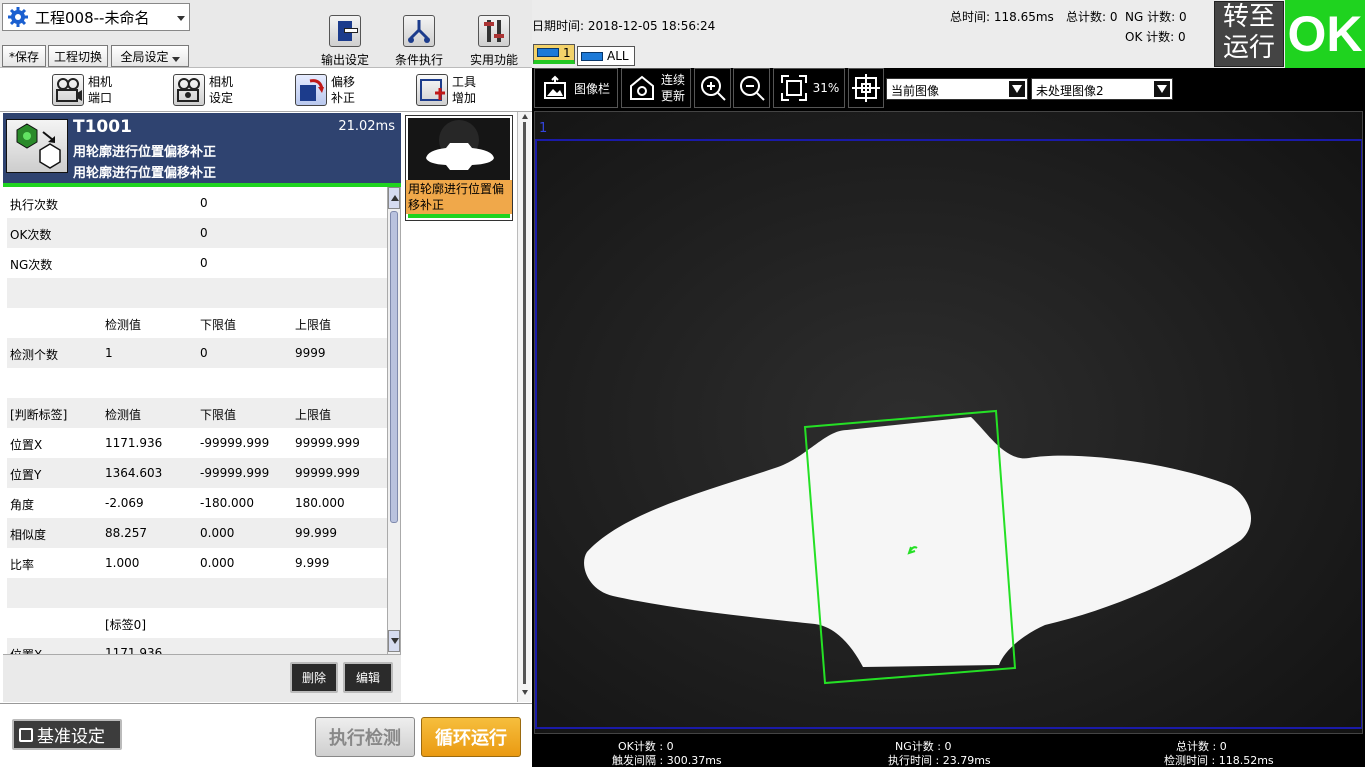 The height and width of the screenshot is (767, 1365). I want to click on status-trigger-interval: 触发间隔 : 300.37ms, so click(667, 760).